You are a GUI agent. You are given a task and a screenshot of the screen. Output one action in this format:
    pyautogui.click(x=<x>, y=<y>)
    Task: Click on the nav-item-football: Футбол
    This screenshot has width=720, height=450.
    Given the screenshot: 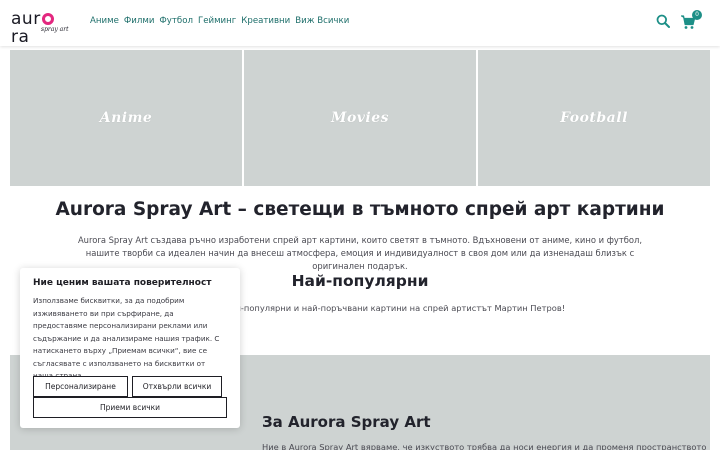 What is the action you would take?
    pyautogui.click(x=176, y=21)
    